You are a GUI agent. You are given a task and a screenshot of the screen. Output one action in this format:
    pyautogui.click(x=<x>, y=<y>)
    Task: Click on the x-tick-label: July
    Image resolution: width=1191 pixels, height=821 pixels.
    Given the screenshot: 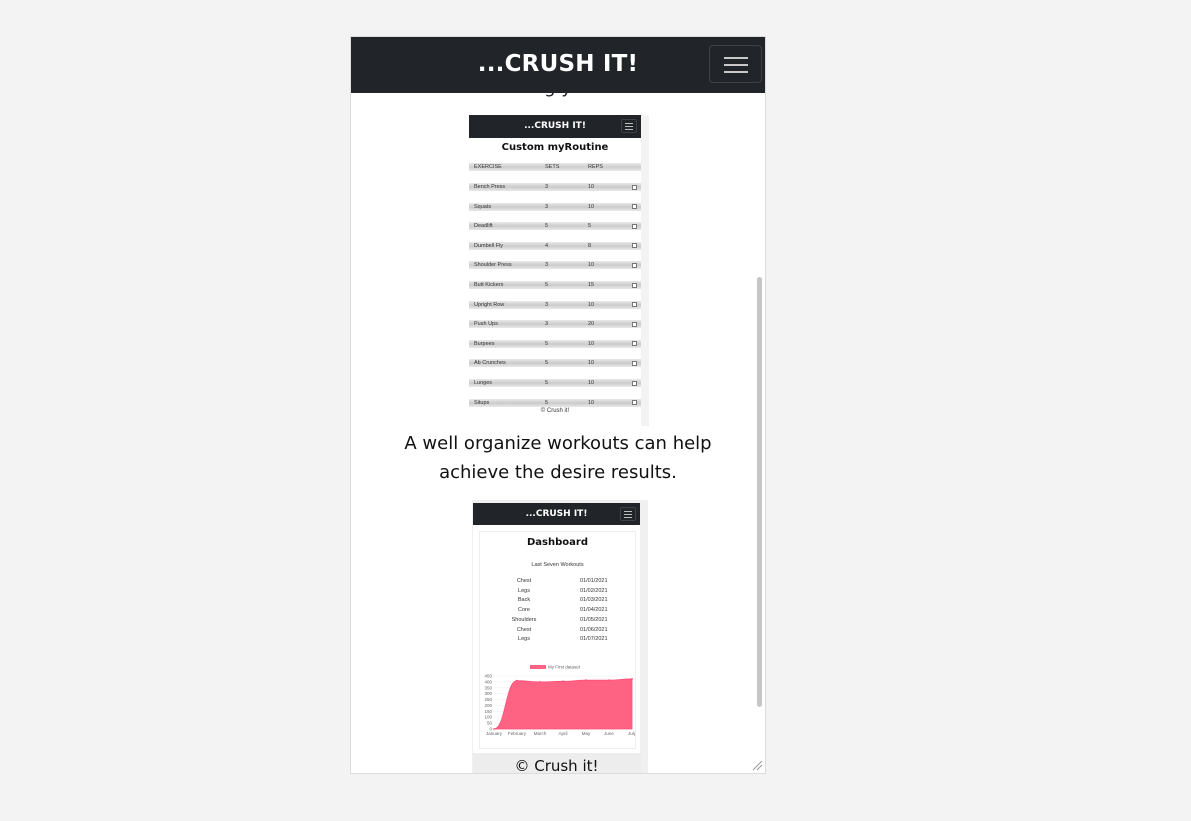 What is the action you would take?
    pyautogui.click(x=631, y=733)
    